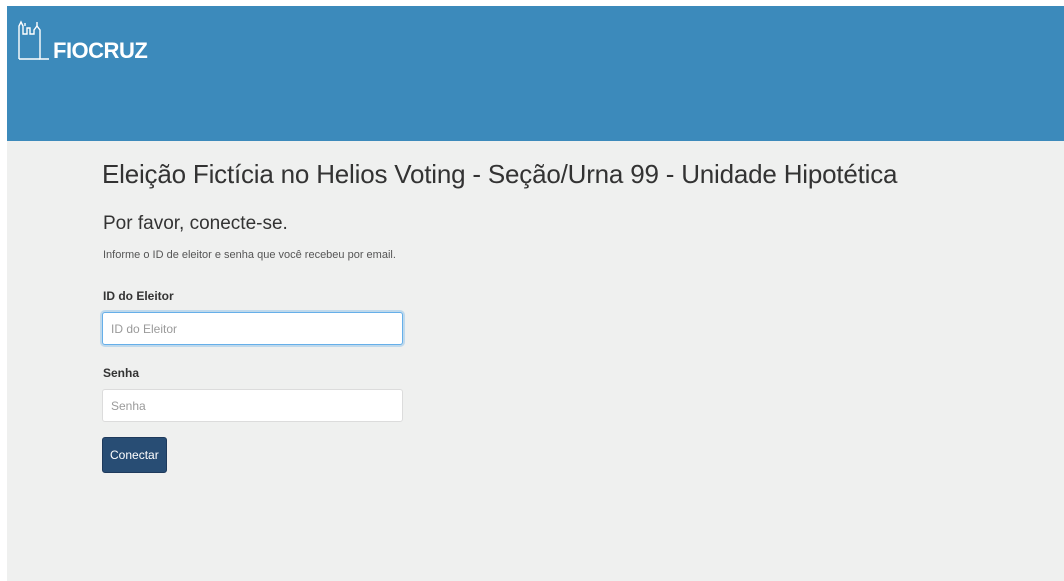 This screenshot has width=1064, height=581. I want to click on connect-button: Conectar, so click(134, 455).